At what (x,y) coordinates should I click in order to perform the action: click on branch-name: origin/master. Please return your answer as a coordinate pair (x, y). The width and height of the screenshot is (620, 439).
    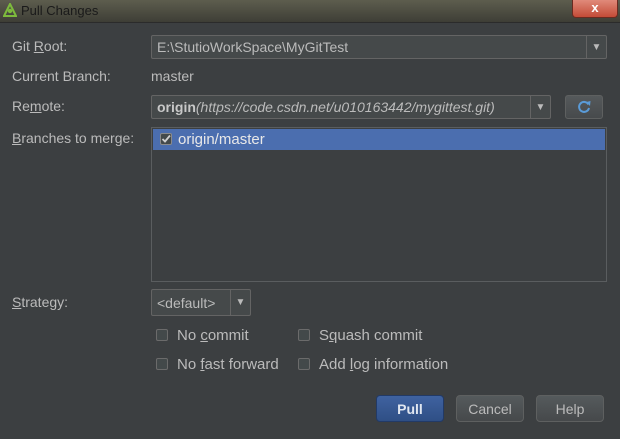
    Looking at the image, I should click on (221, 139).